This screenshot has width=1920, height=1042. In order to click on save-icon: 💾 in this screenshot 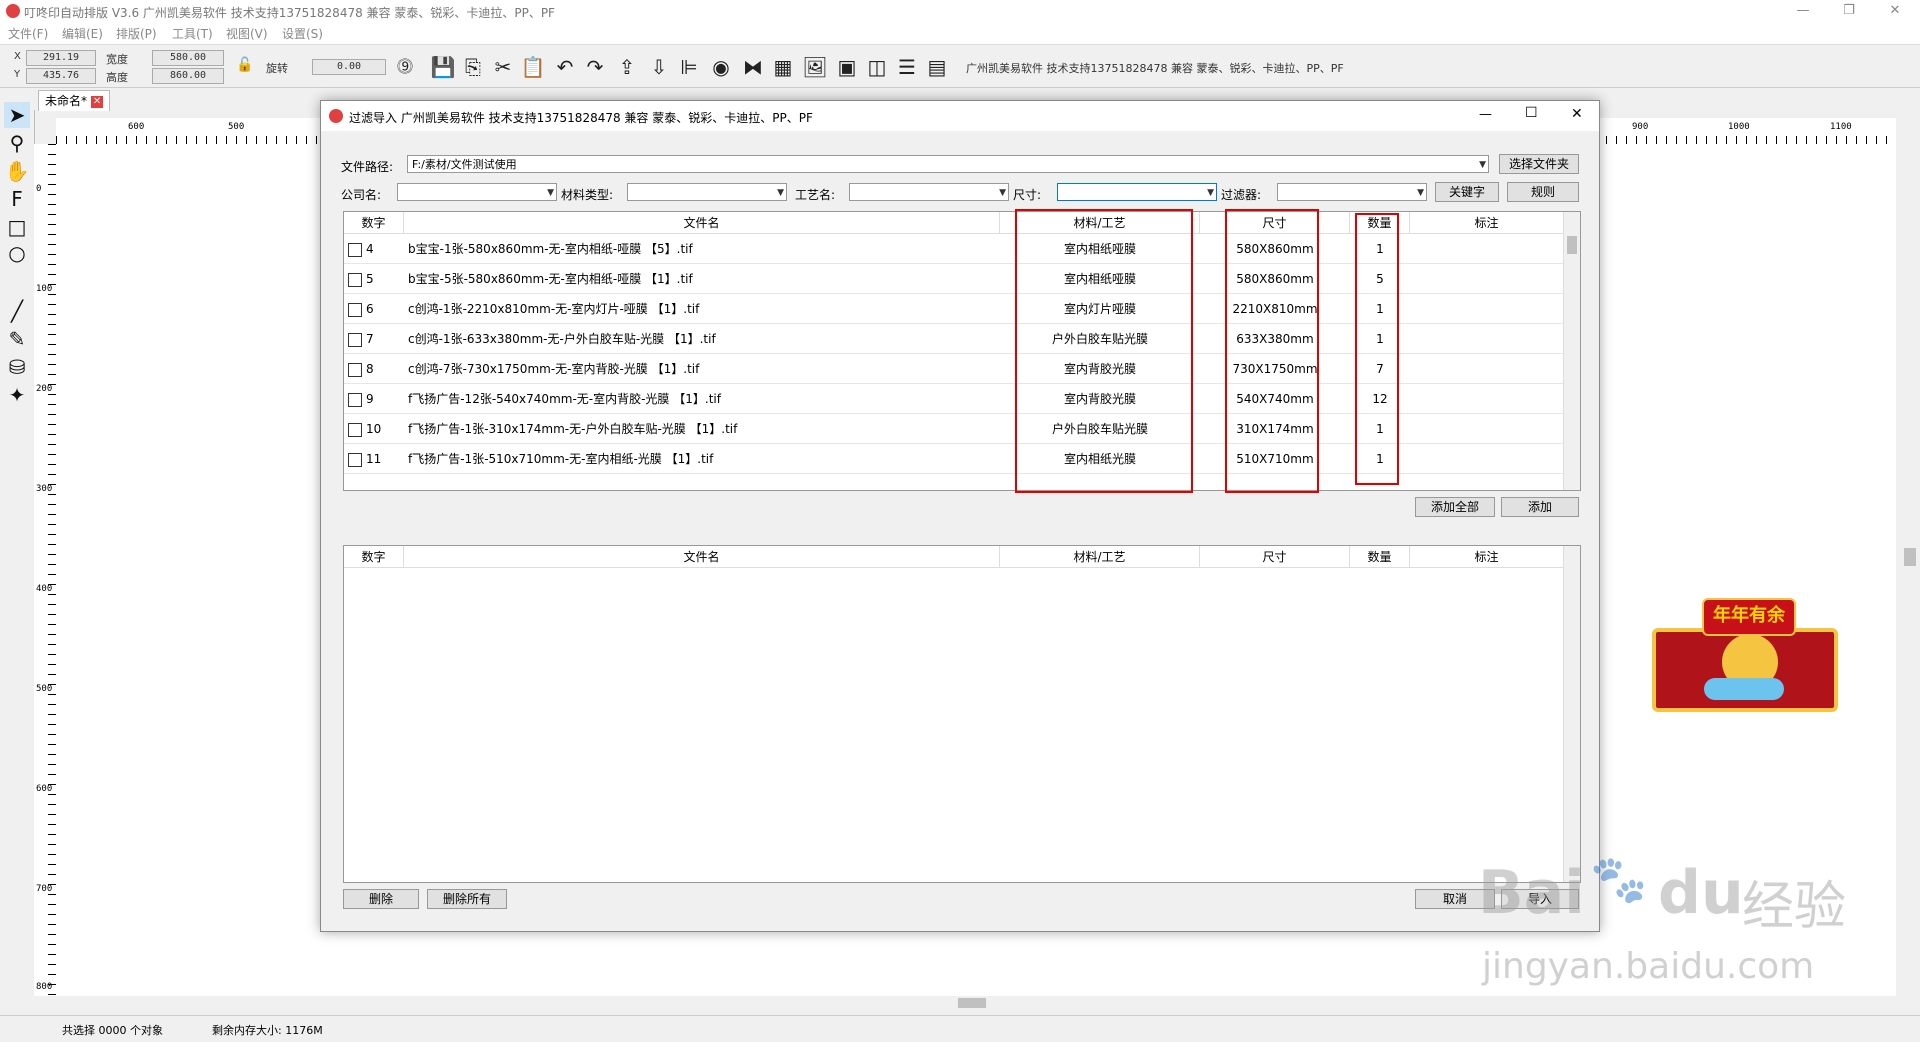, I will do `click(443, 67)`.